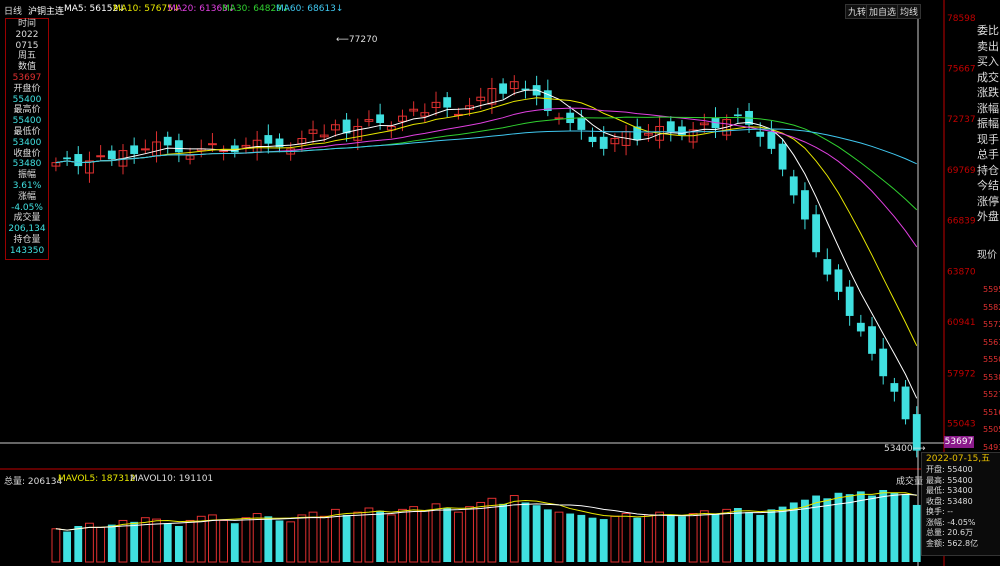 The width and height of the screenshot is (1000, 566). Describe the element at coordinates (27, 77) in the screenshot. I see `info-line: 53697` at that location.